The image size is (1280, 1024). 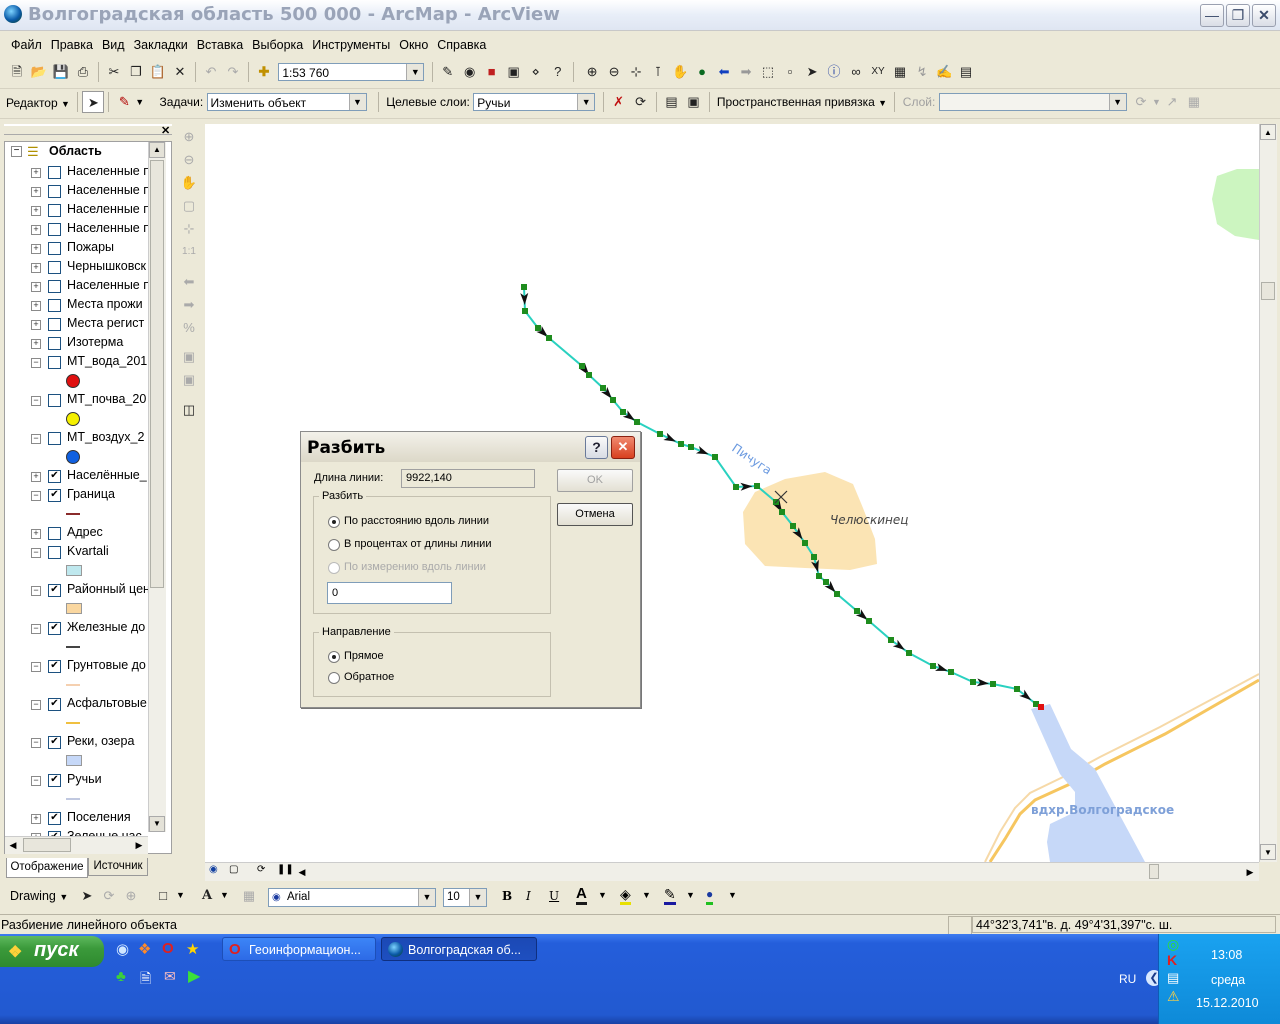 I want to click on radio-by-measure, so click(x=334, y=568).